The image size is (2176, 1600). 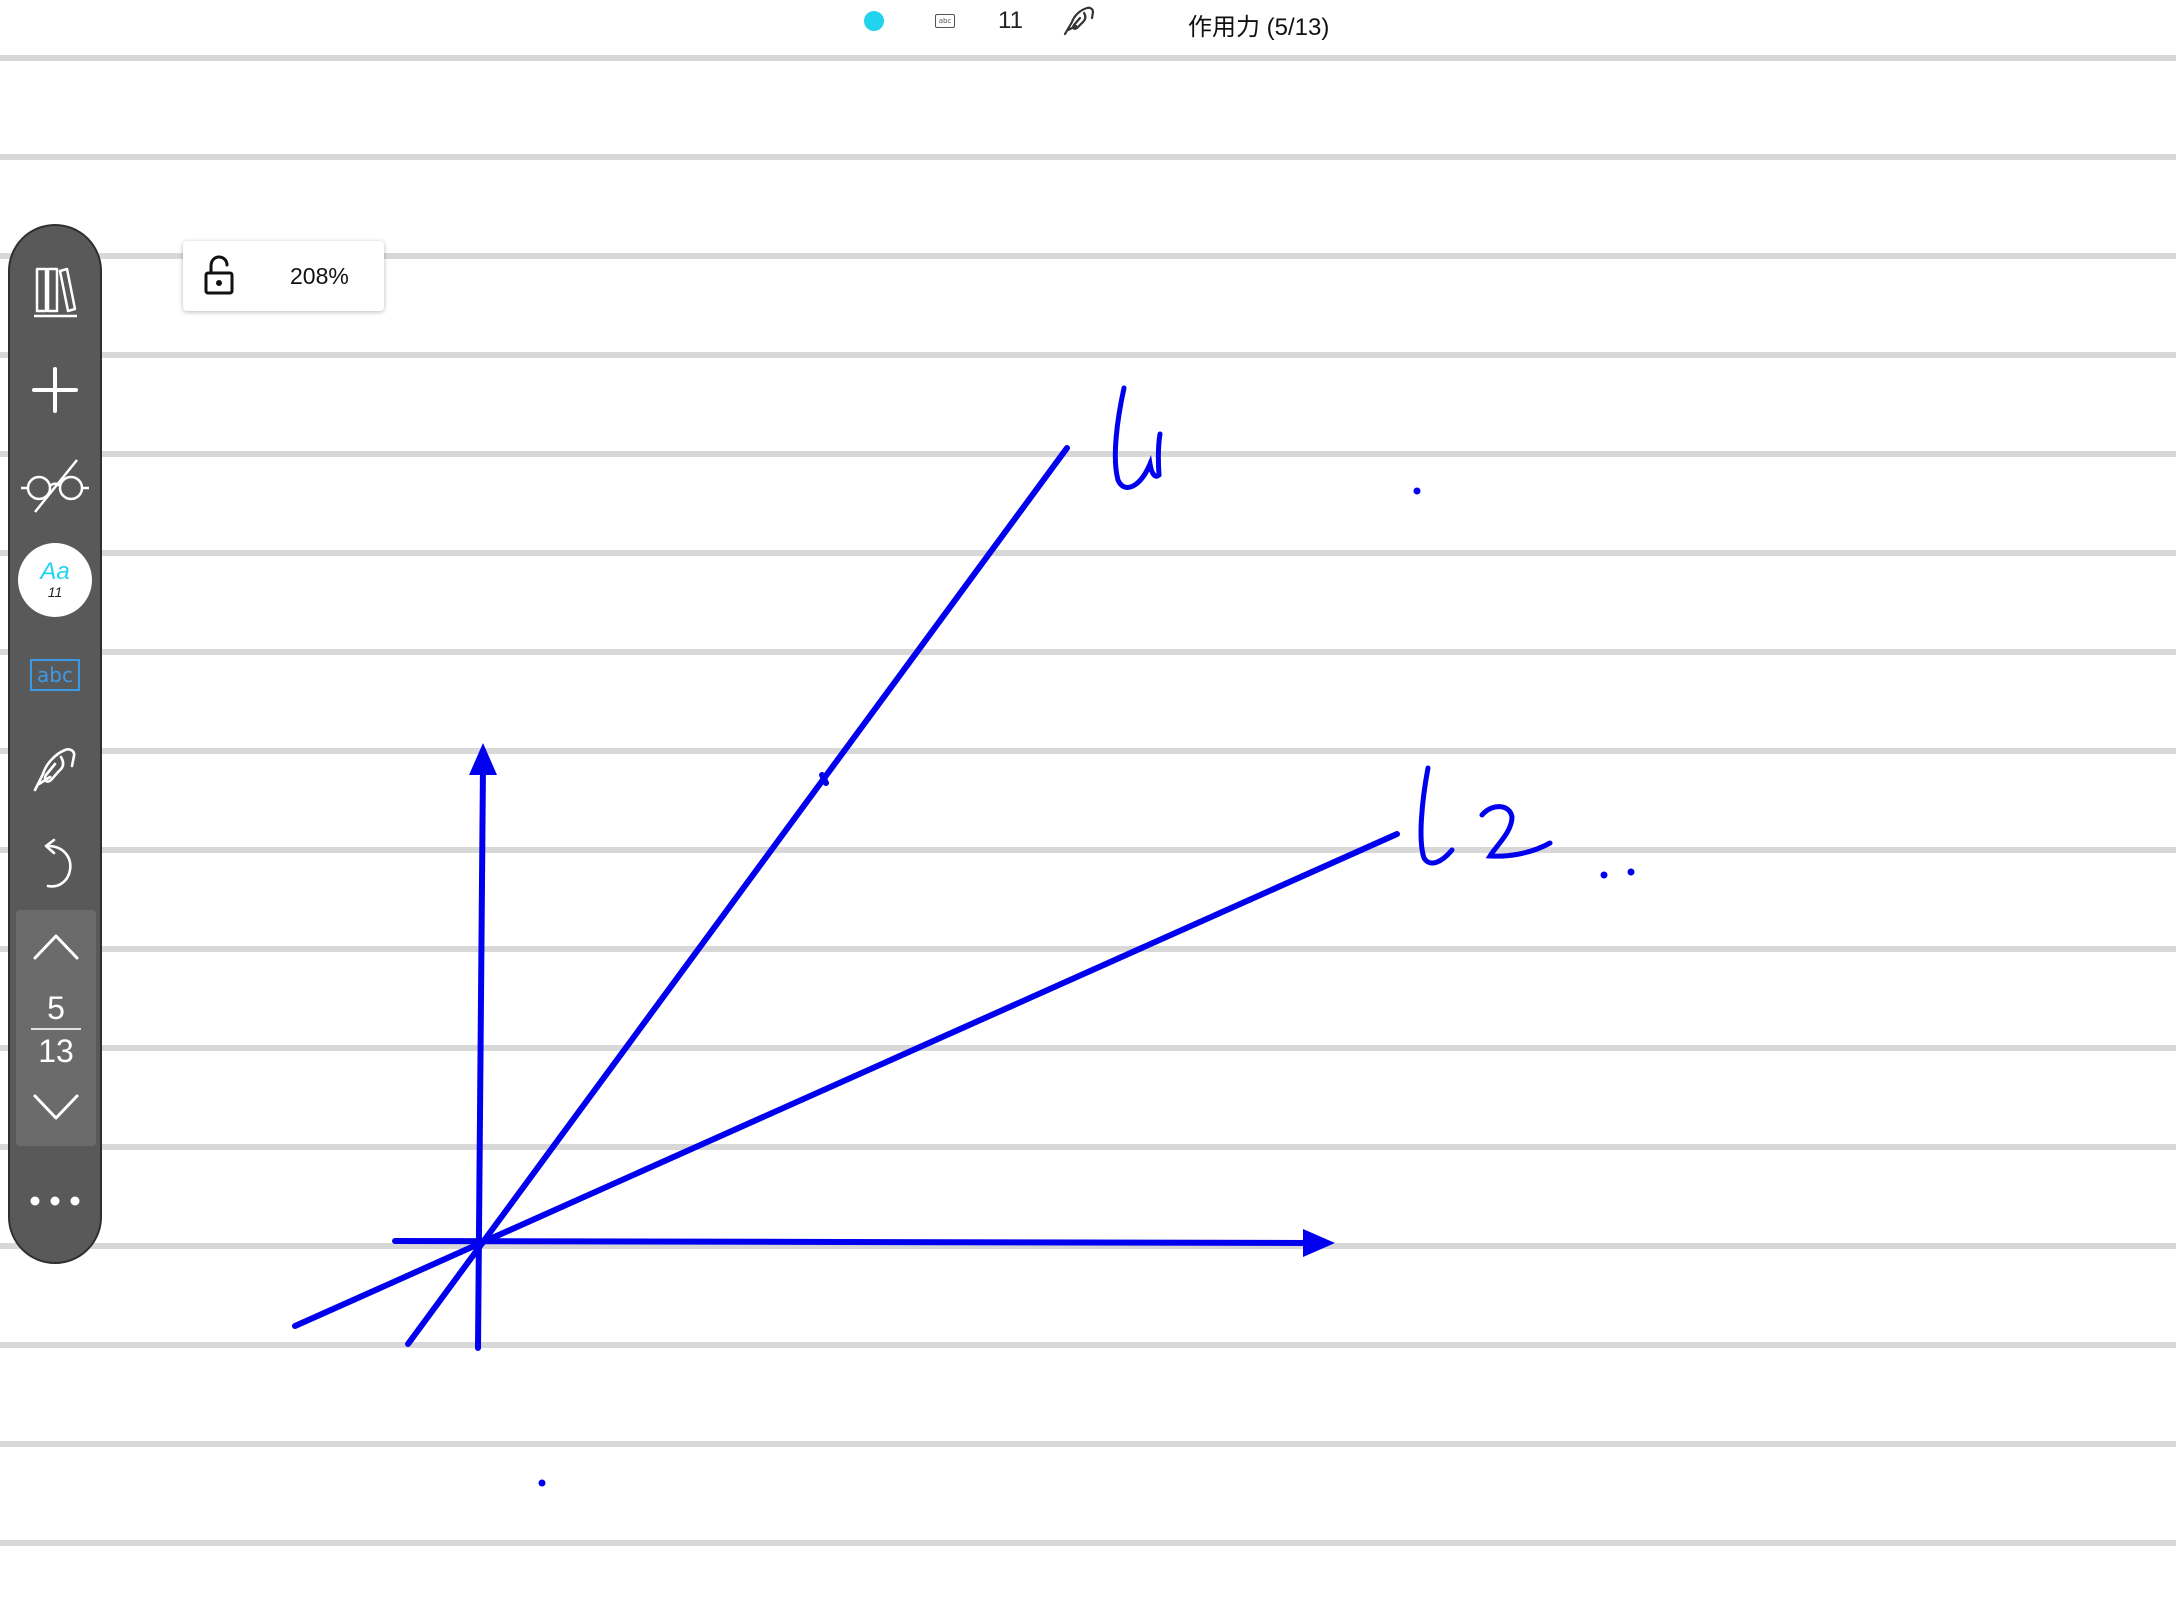 I want to click on status-bar: abc 11 作用力 (5/13), so click(x=1088, y=24).